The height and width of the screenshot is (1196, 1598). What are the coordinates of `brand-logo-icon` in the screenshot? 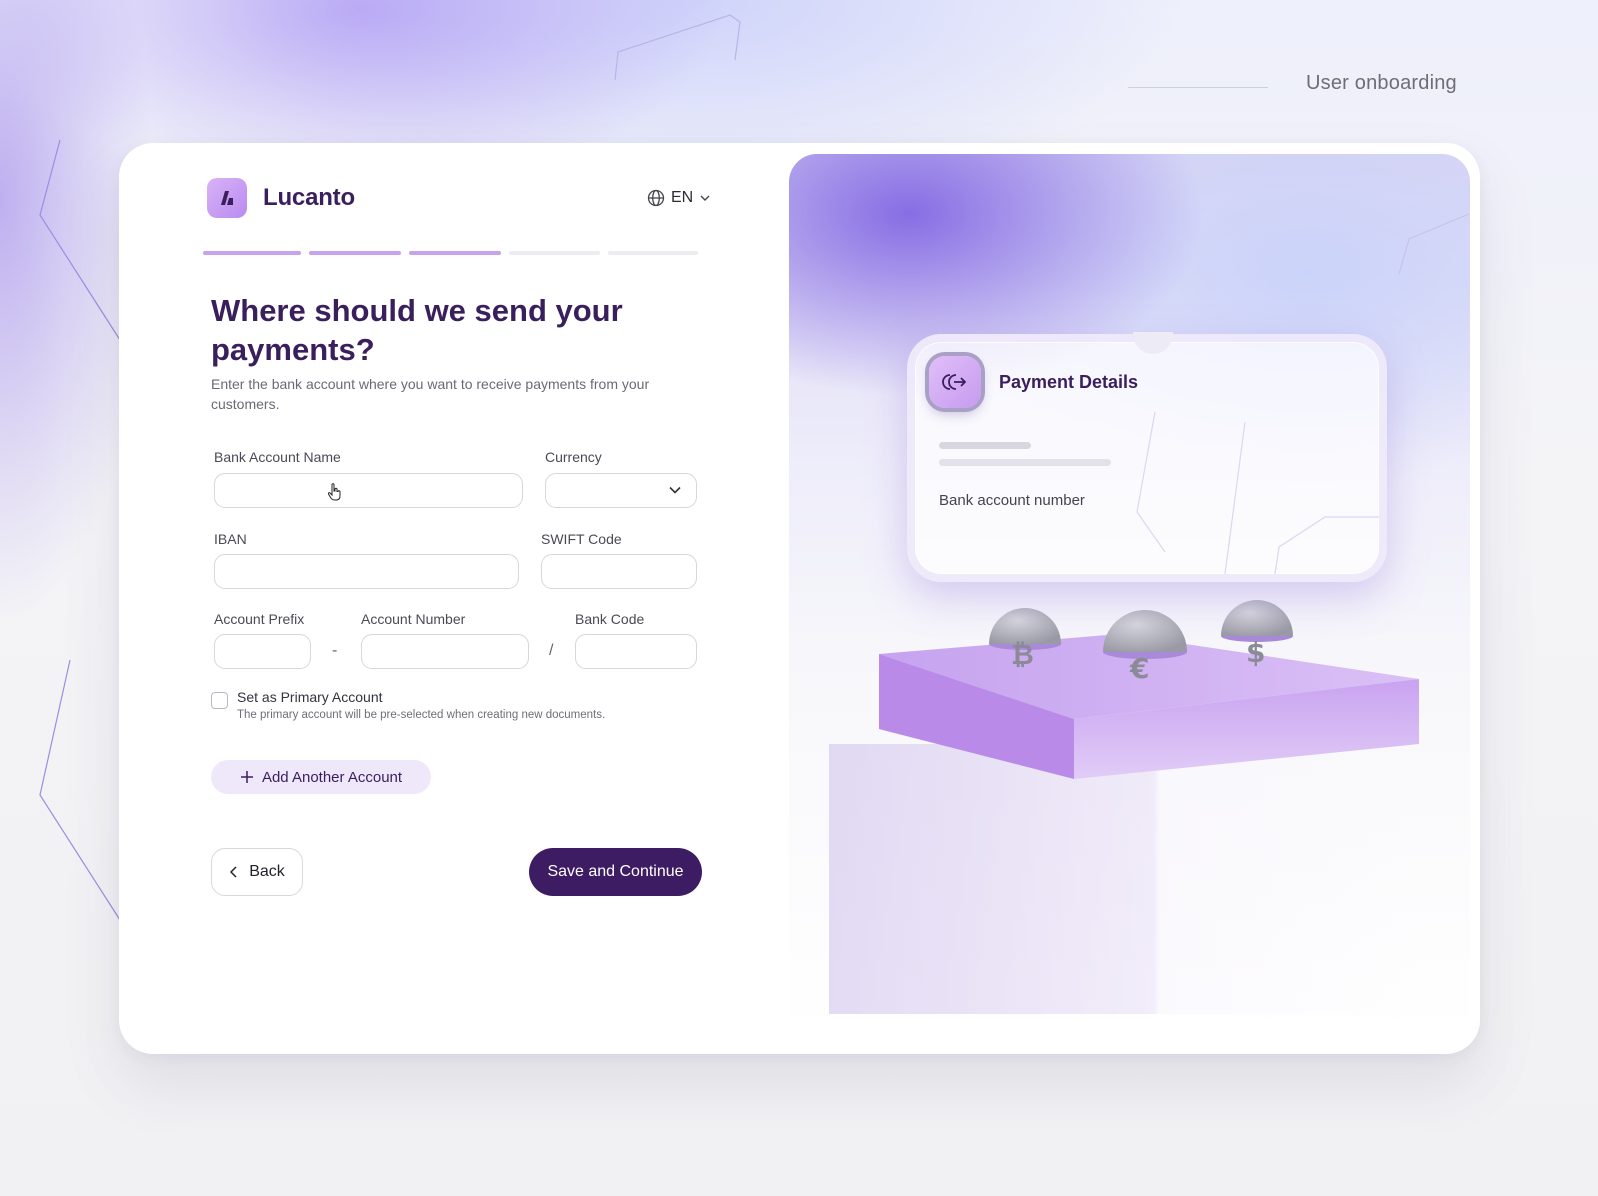 It's located at (227, 198).